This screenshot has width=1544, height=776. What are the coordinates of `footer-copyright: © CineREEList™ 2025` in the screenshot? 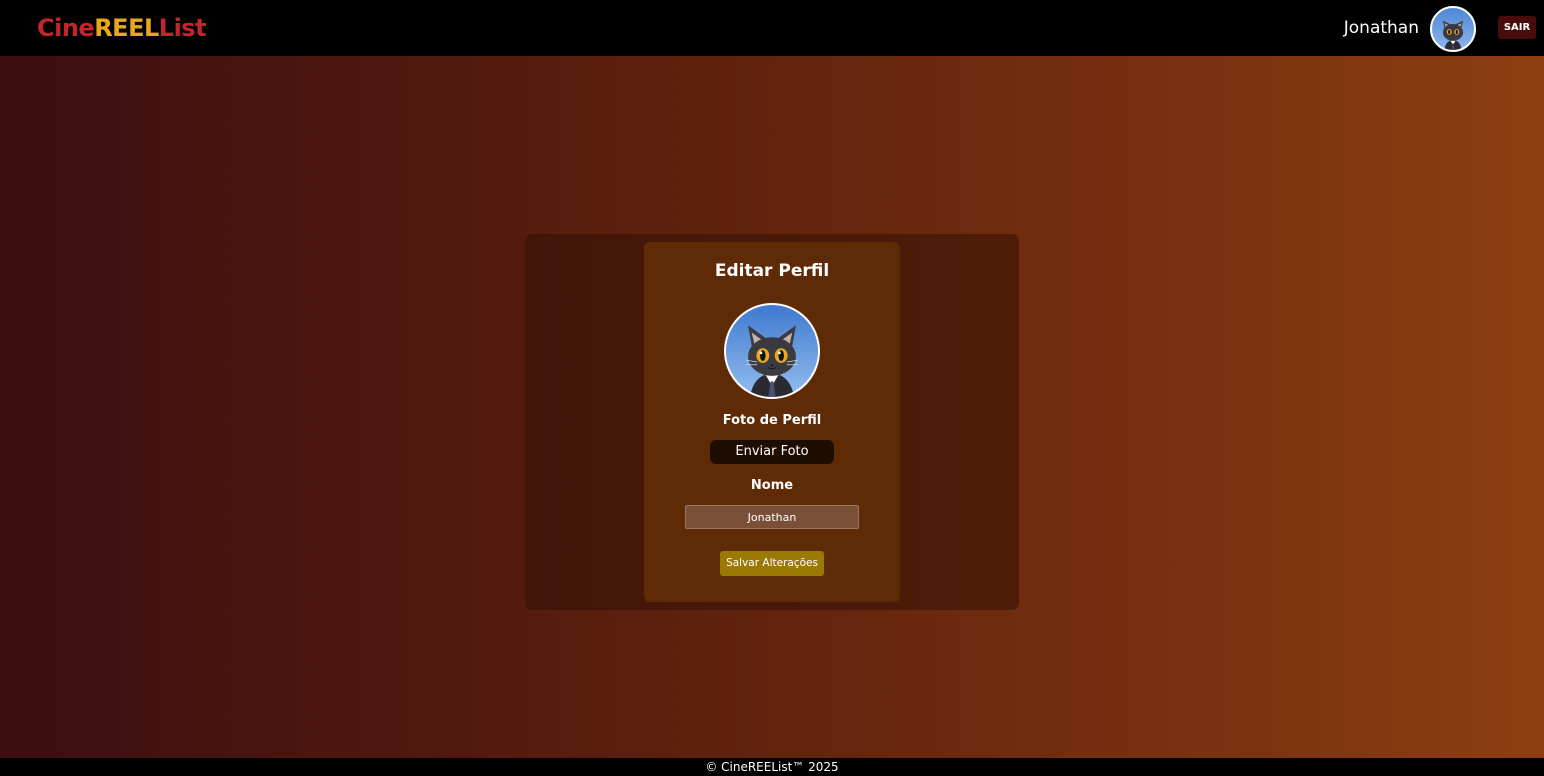 It's located at (772, 767).